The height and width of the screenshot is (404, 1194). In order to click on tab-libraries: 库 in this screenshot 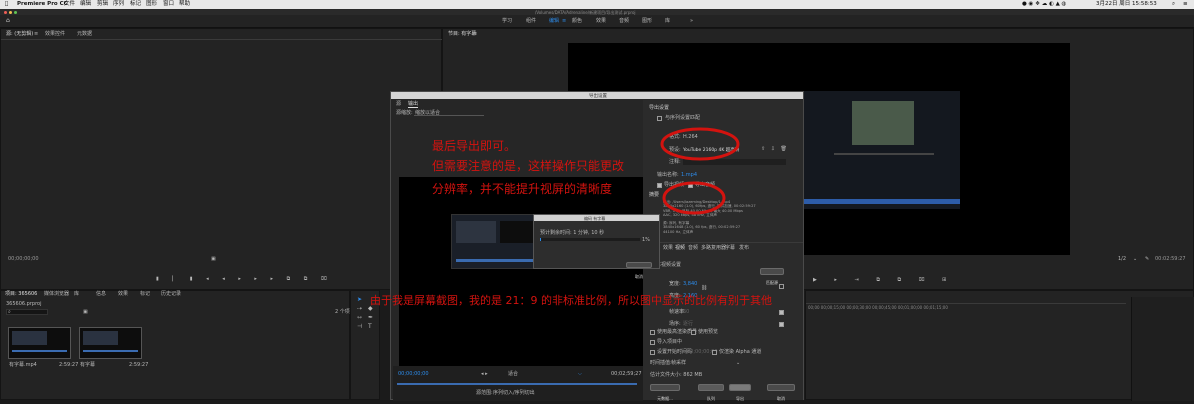, I will do `click(76, 294)`.